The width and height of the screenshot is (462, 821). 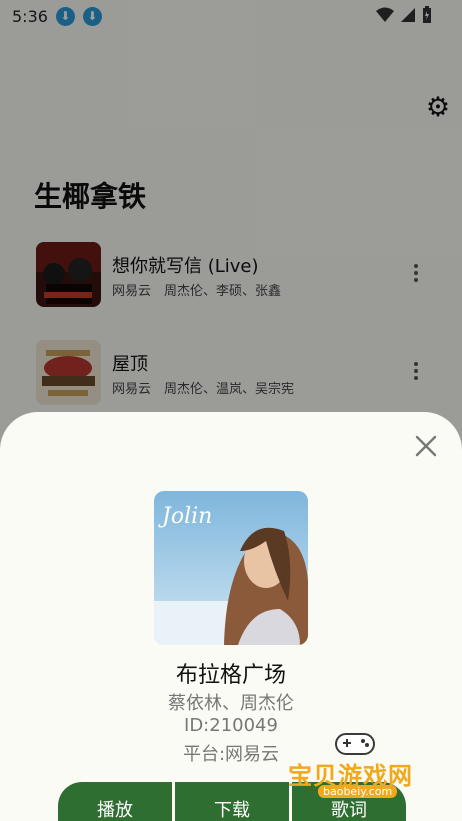 What do you see at coordinates (358, 791) in the screenshot?
I see `watermark-url: baobeiy.com` at bounding box center [358, 791].